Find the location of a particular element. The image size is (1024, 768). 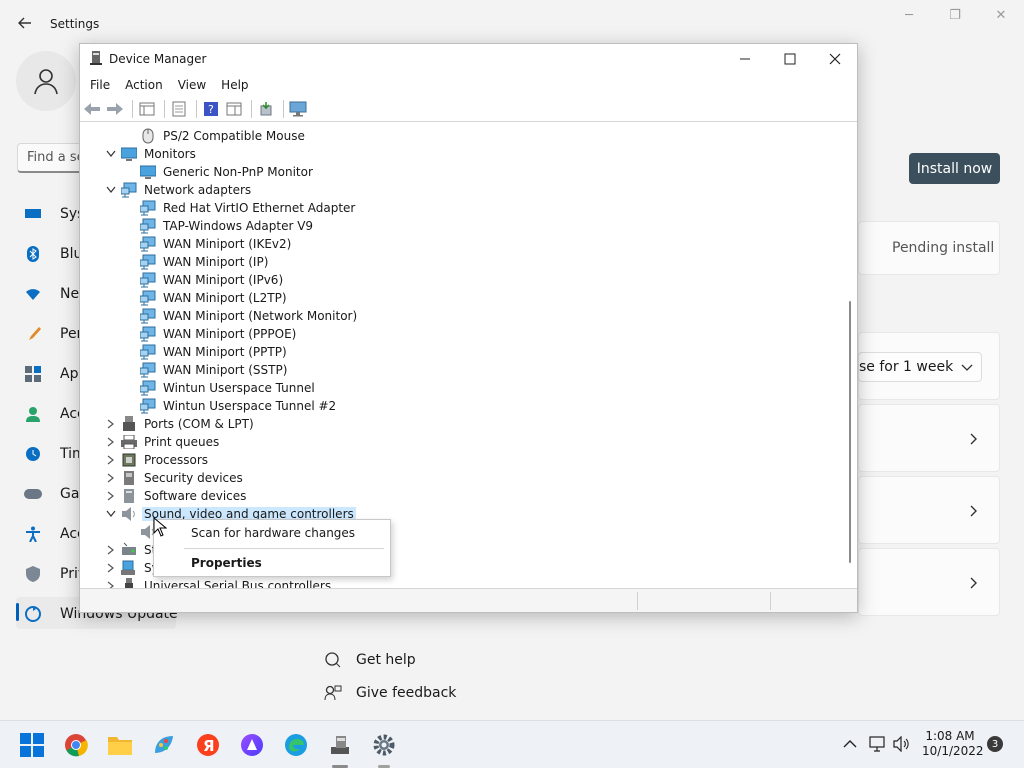

volume-icon is located at coordinates (902, 744).